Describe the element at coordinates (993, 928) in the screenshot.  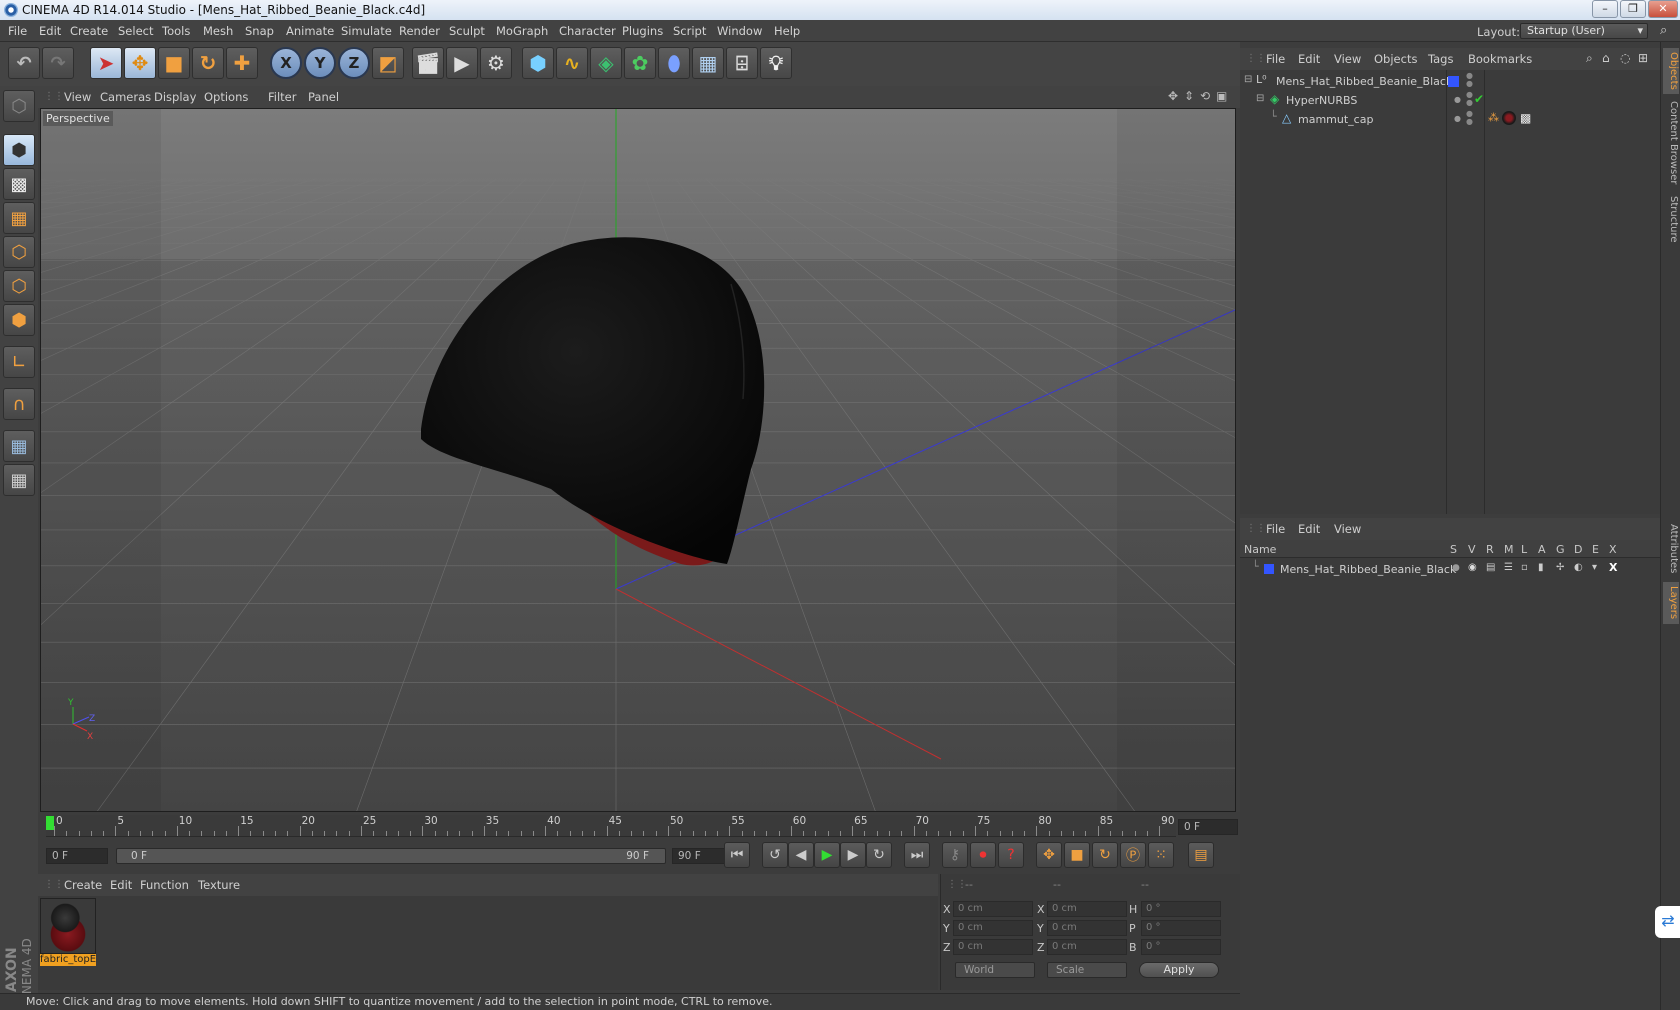
I see `pos-y-field: 0 cm` at that location.